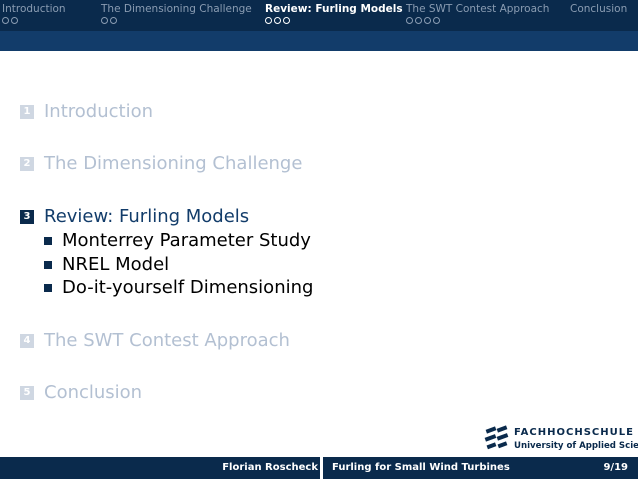 Image resolution: width=638 pixels, height=479 pixels. I want to click on footer-divider, so click(321, 468).